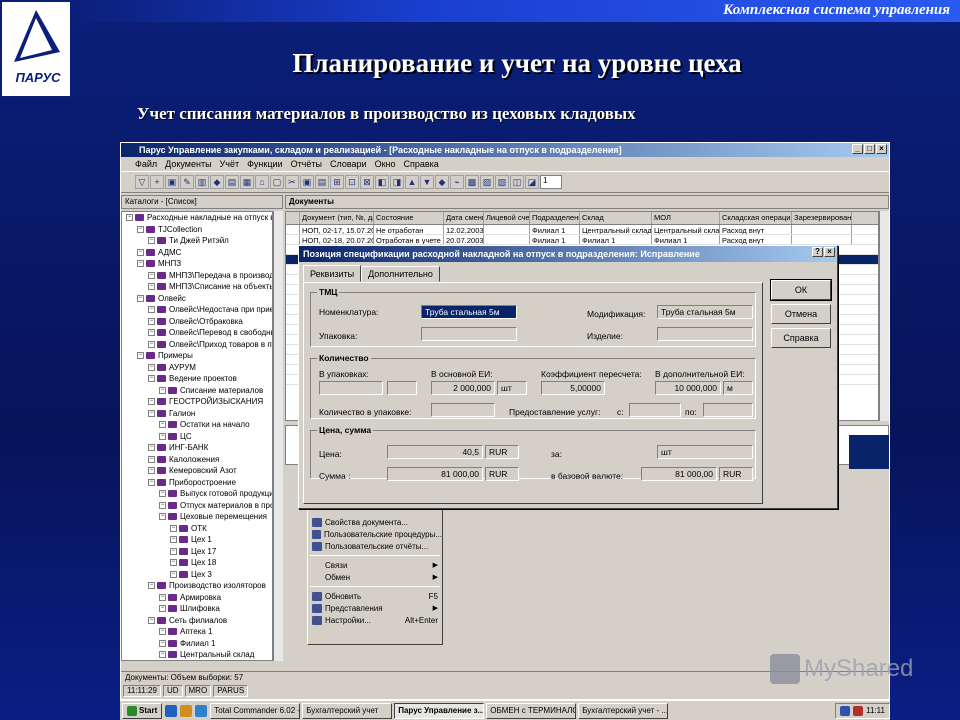  What do you see at coordinates (400, 274) in the screenshot?
I see `tab-additional: Дополнительно` at bounding box center [400, 274].